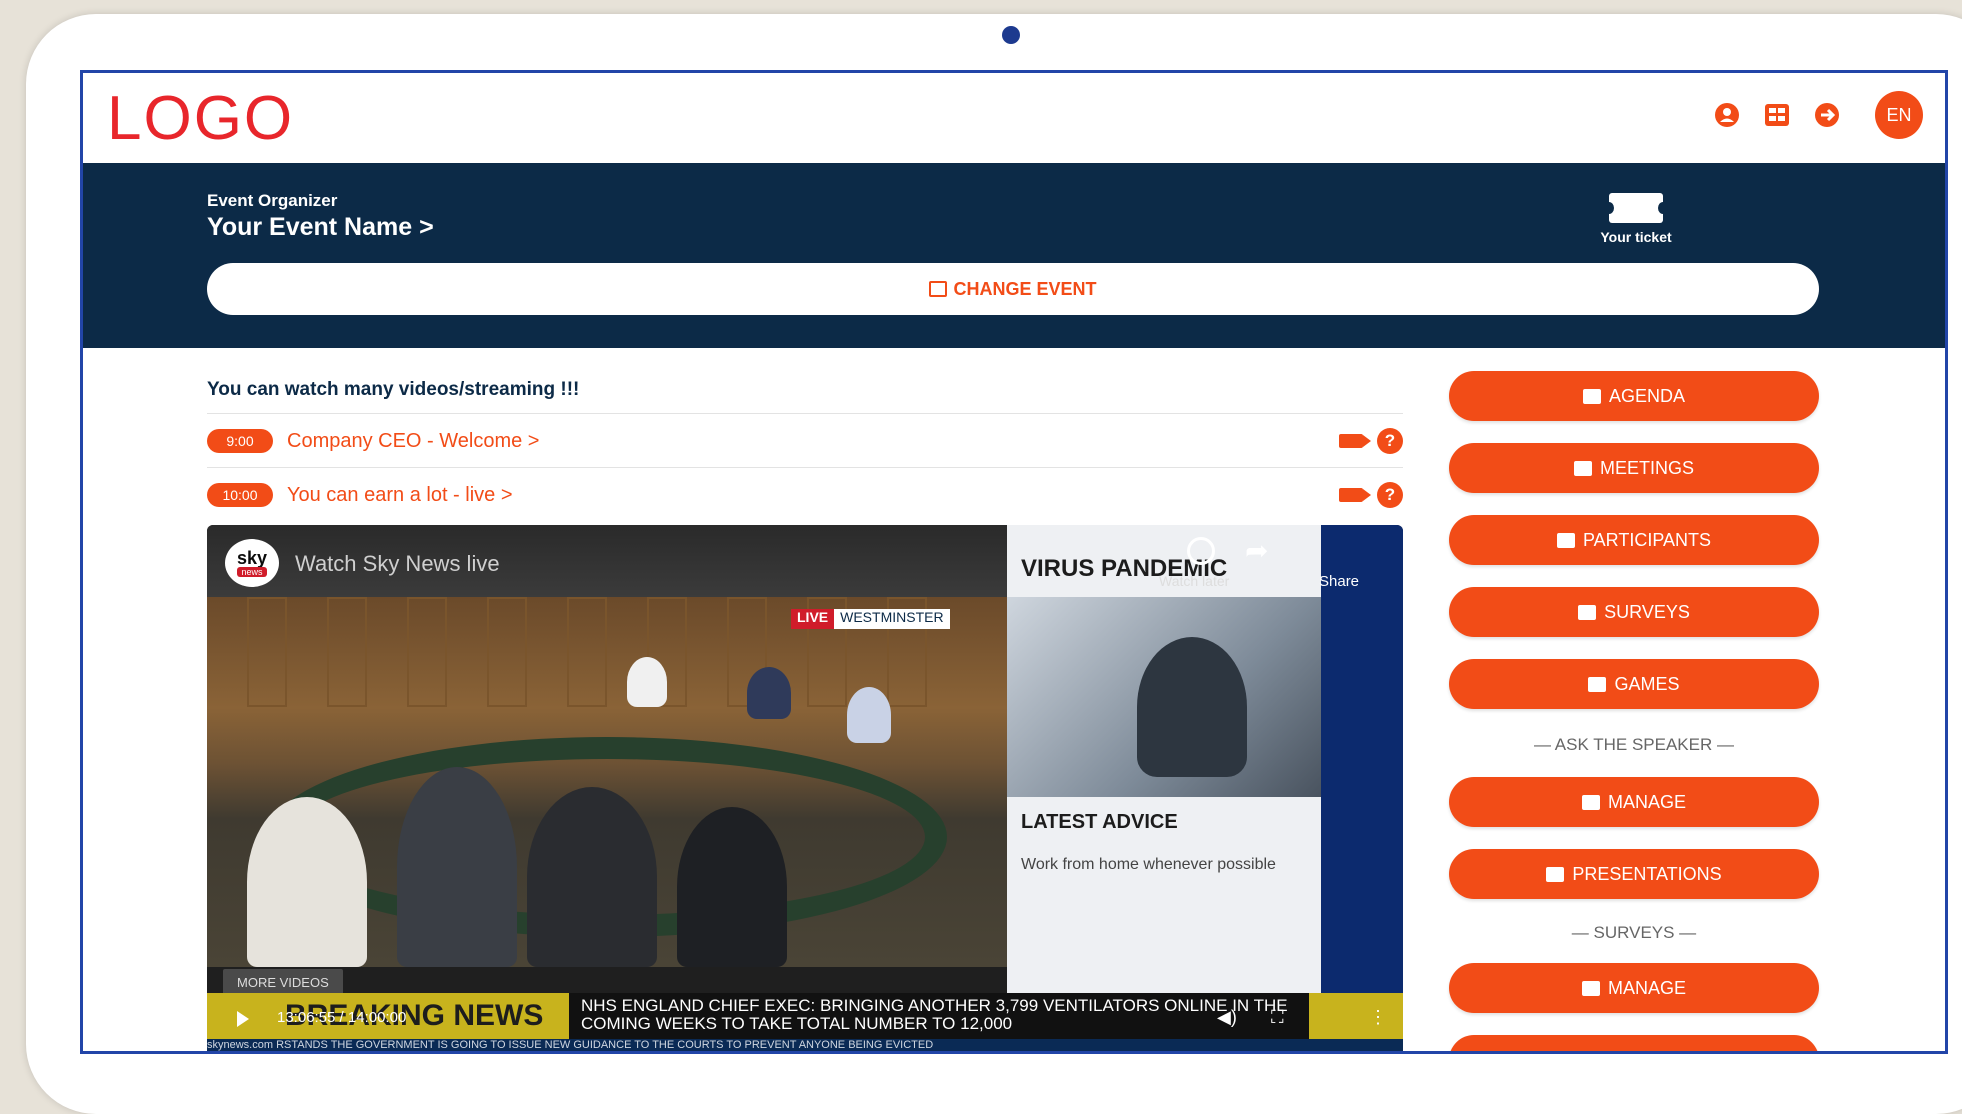 The image size is (1962, 1114). What do you see at coordinates (1148, 864) in the screenshot?
I see `side-text: Work from home whenever possible` at bounding box center [1148, 864].